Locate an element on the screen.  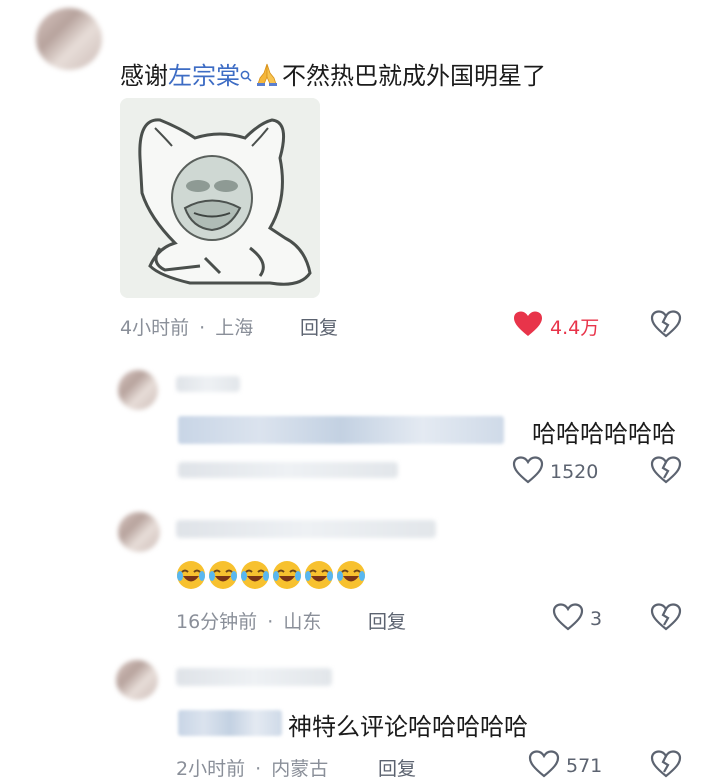
folded-hands-icon is located at coordinates (267, 77).